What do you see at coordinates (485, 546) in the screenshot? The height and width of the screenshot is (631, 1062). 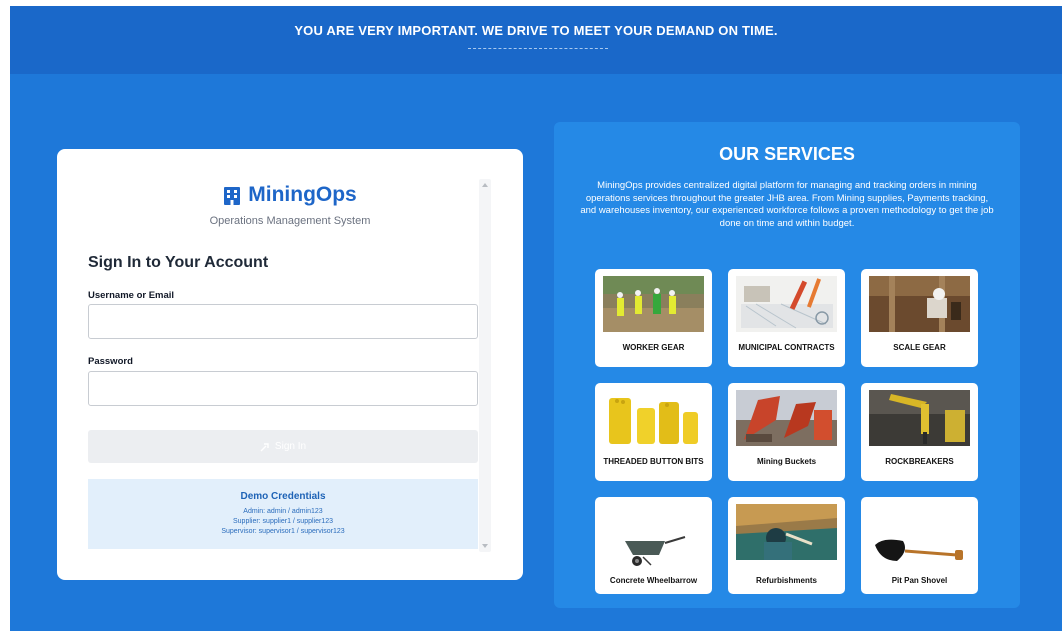 I see `scroll-down-icon` at bounding box center [485, 546].